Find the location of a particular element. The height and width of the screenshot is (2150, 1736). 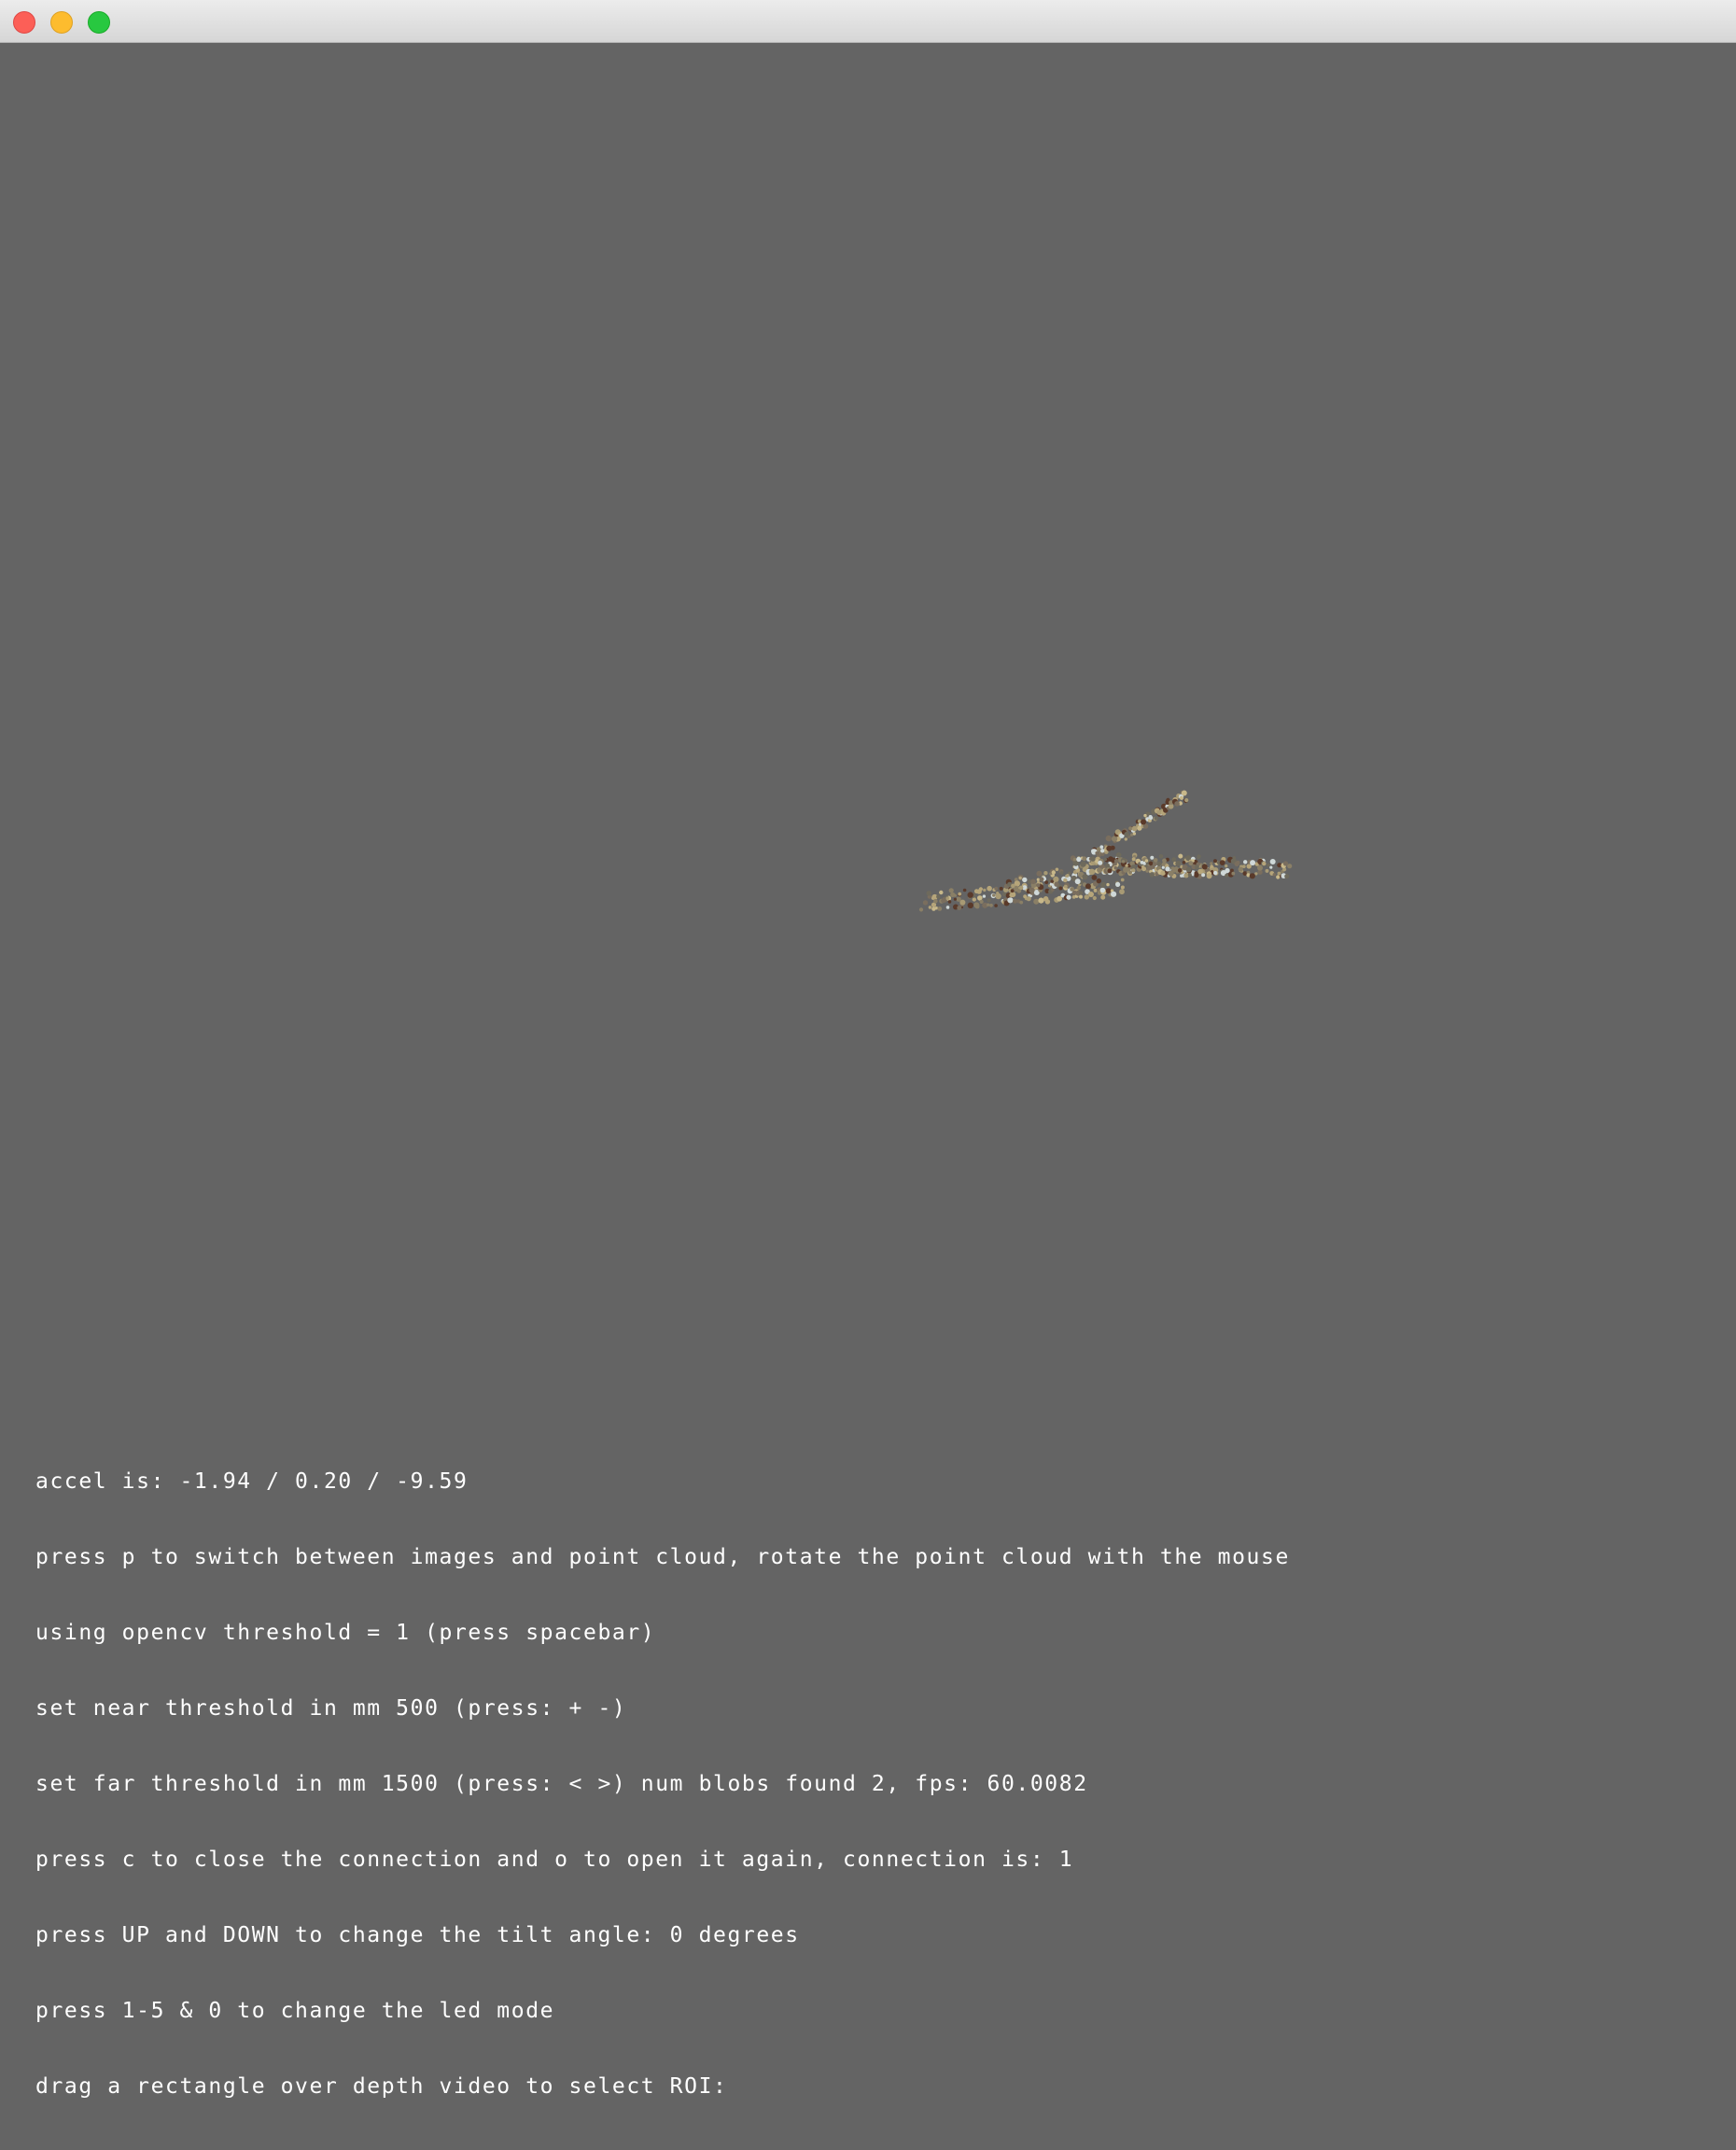

close-button is located at coordinates (24, 22).